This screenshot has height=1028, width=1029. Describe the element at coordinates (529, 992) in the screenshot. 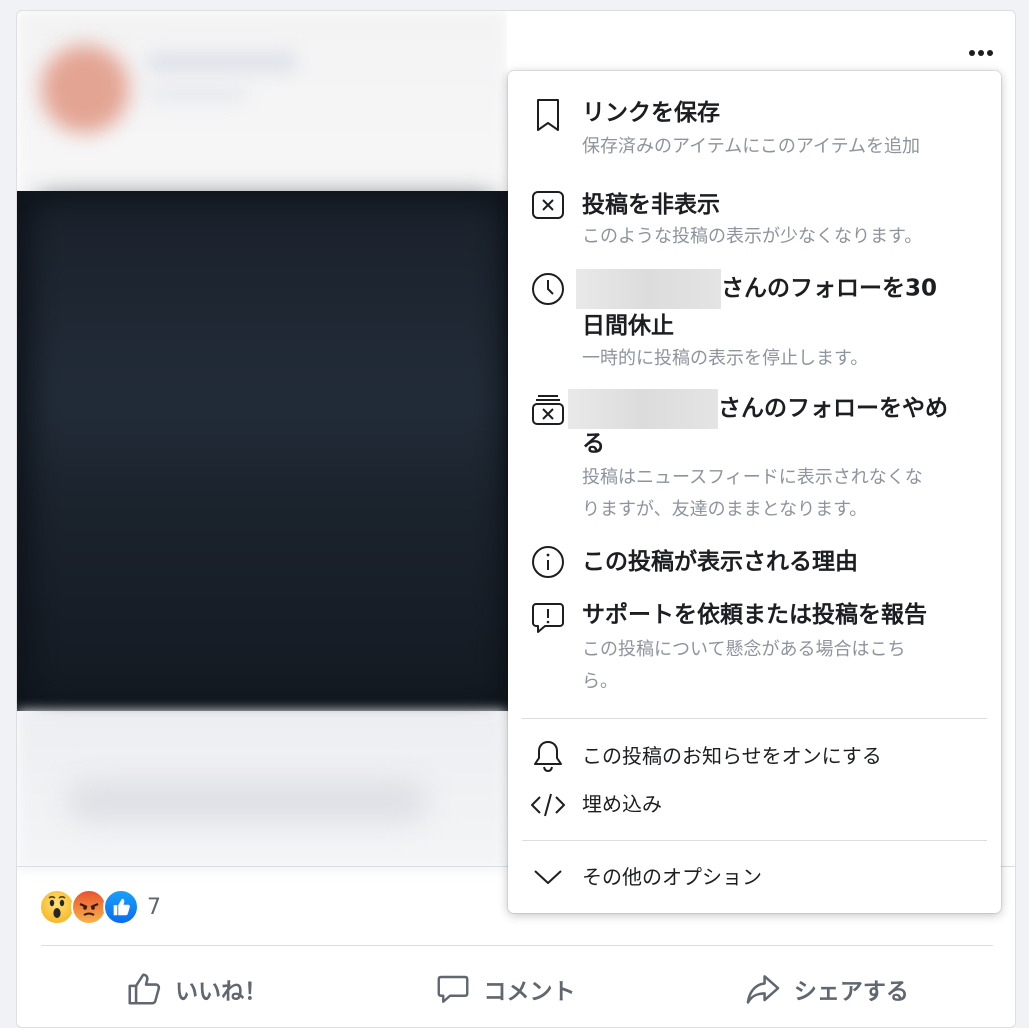

I see `comment-label: コメント` at that location.